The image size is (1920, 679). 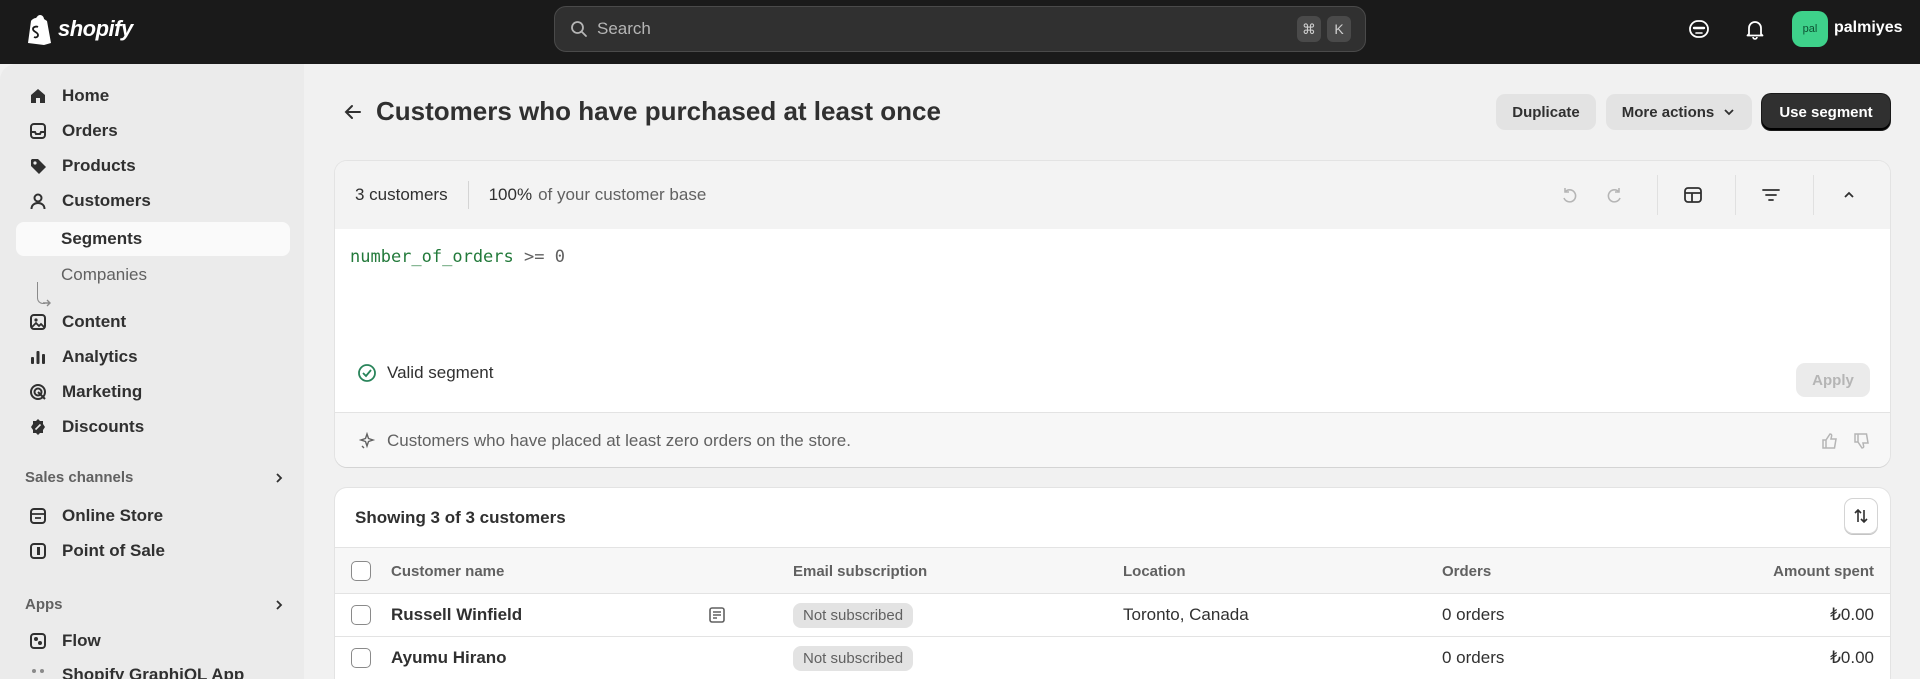 I want to click on search-input: Search, so click(x=944, y=29).